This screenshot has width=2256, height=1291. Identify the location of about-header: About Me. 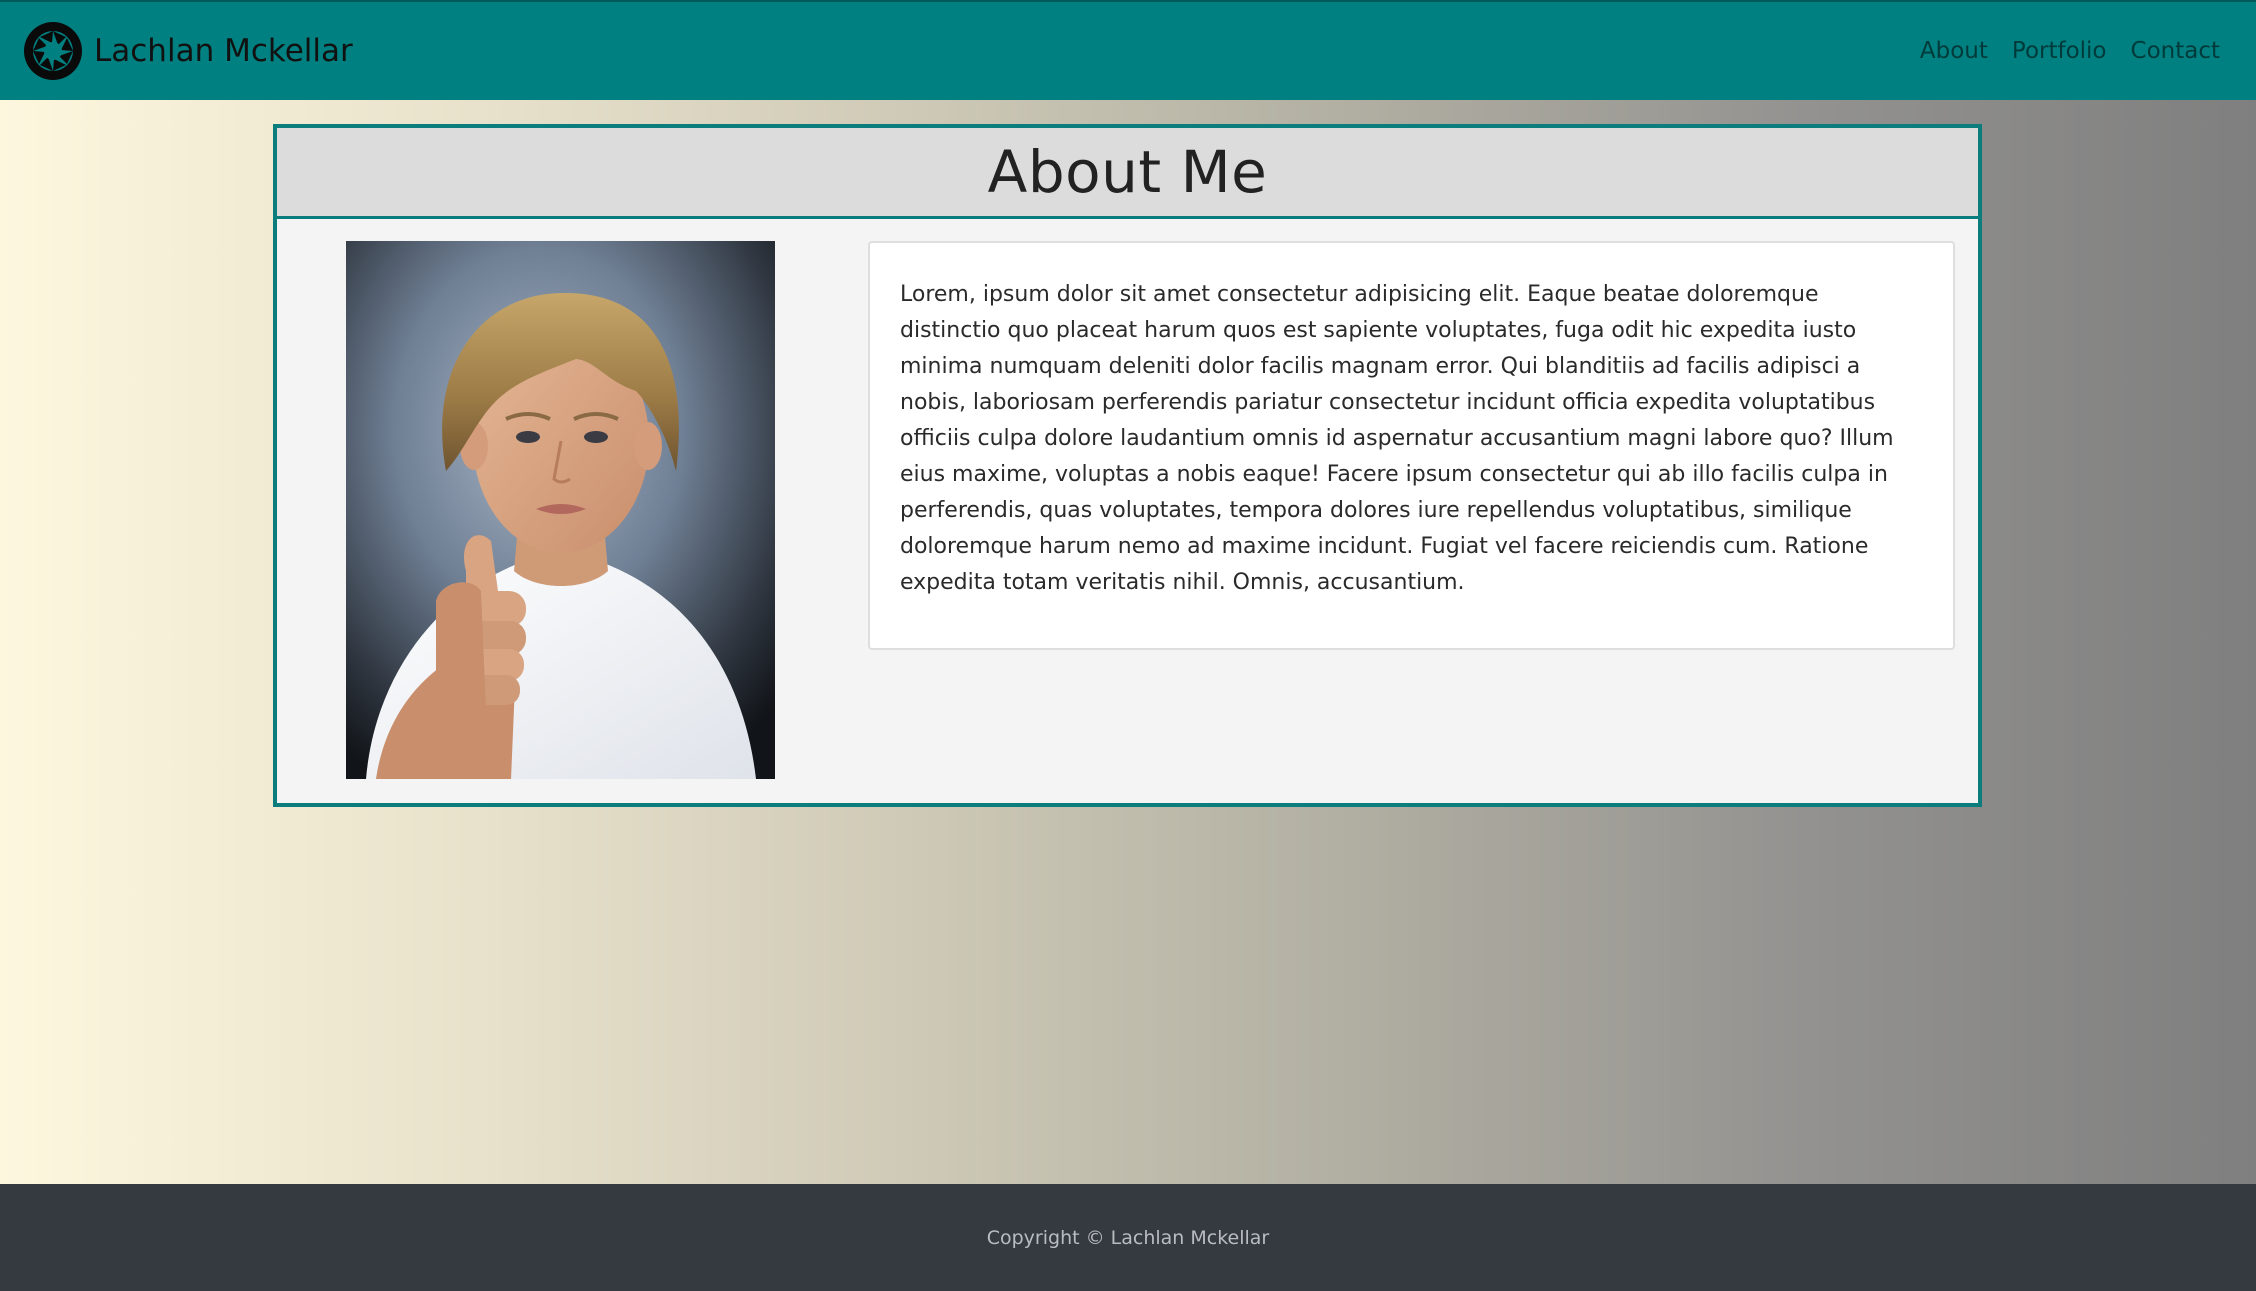
(1127, 173).